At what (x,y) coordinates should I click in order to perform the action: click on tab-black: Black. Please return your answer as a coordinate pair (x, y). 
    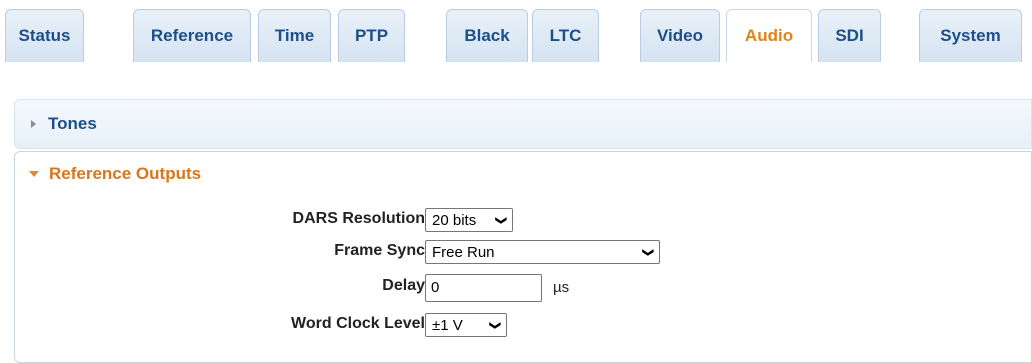
    Looking at the image, I should click on (487, 35).